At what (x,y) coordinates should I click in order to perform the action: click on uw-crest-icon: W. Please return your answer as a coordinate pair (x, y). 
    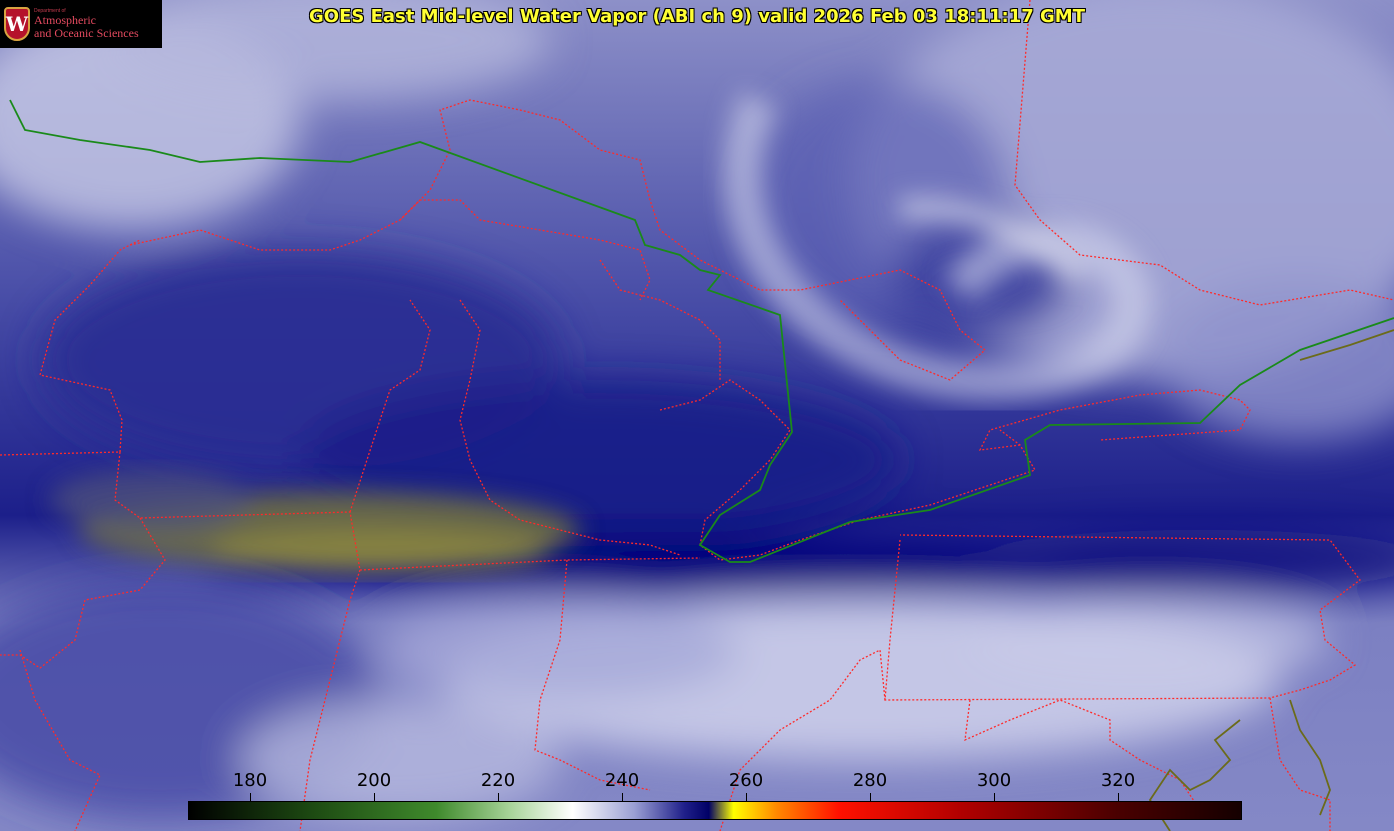
    Looking at the image, I should click on (17, 24).